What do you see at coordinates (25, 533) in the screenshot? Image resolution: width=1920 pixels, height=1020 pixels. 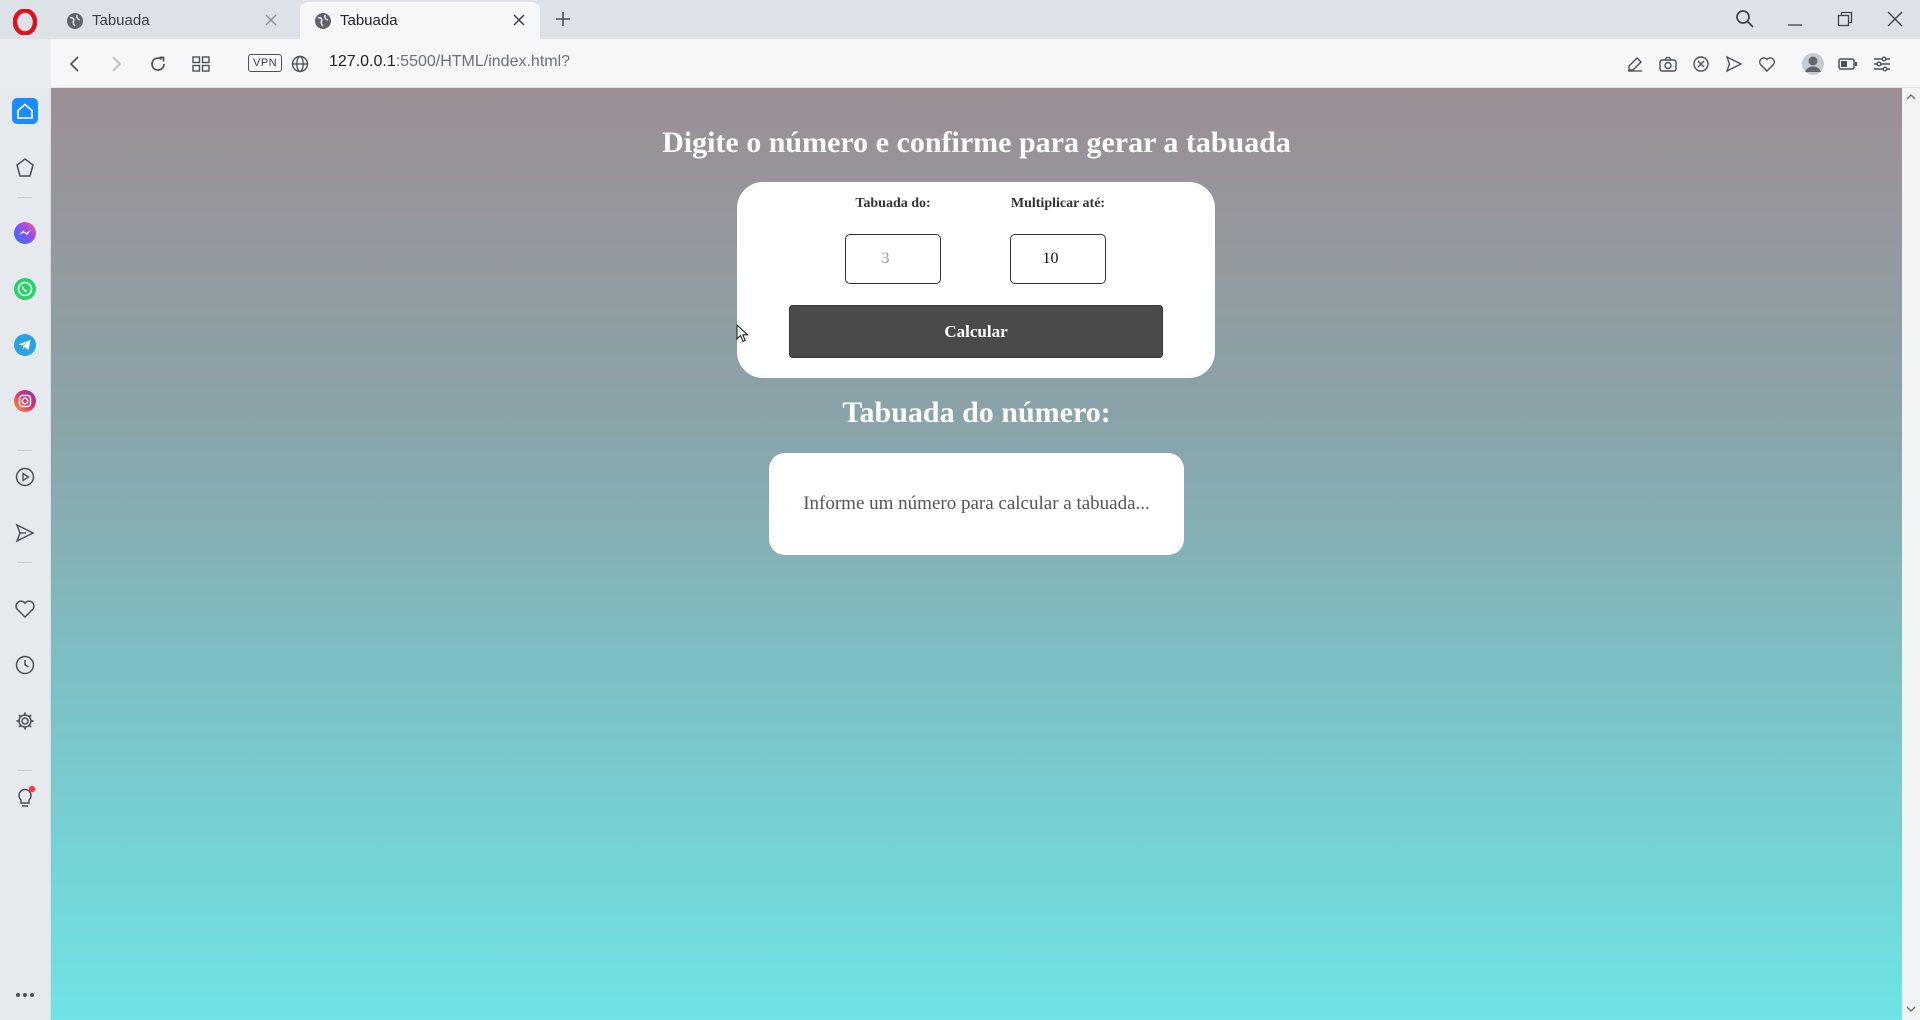 I see `send-icon` at bounding box center [25, 533].